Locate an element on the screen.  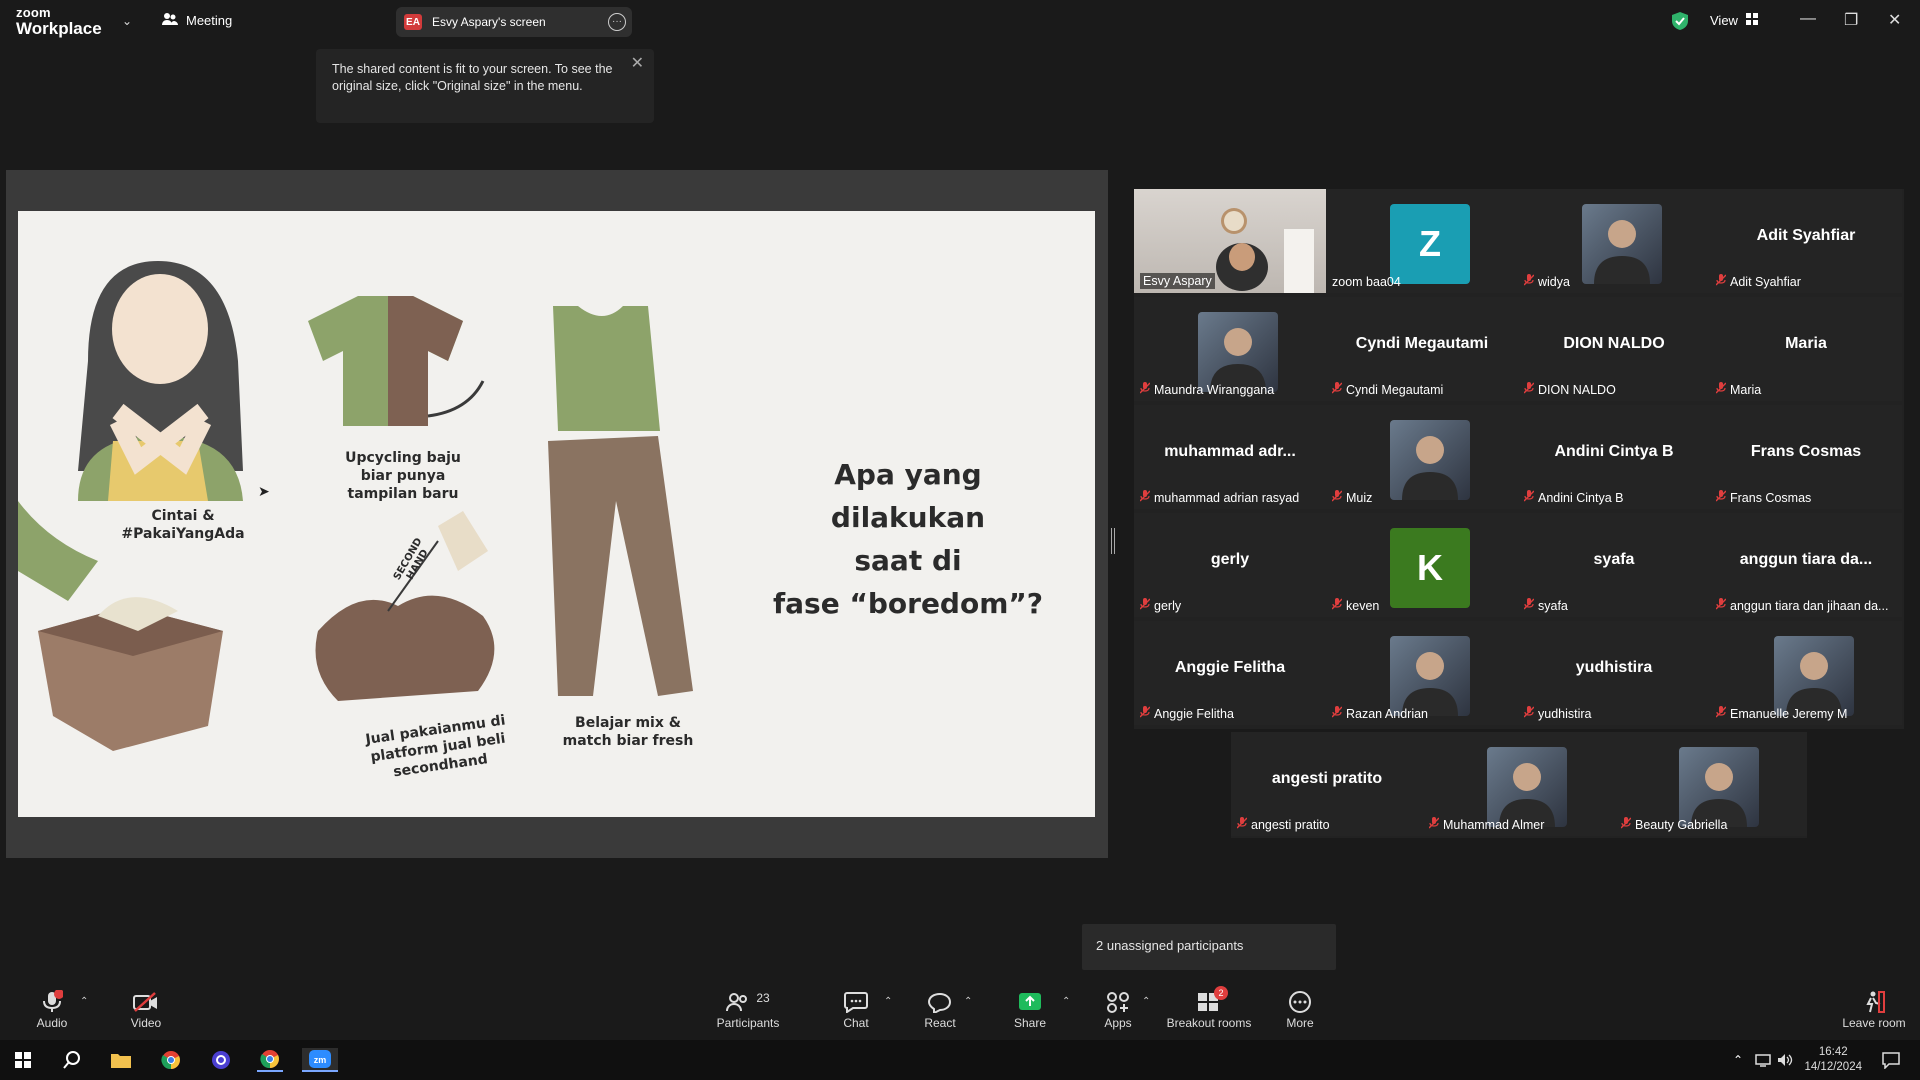
avatar: Z is located at coordinates (1430, 244).